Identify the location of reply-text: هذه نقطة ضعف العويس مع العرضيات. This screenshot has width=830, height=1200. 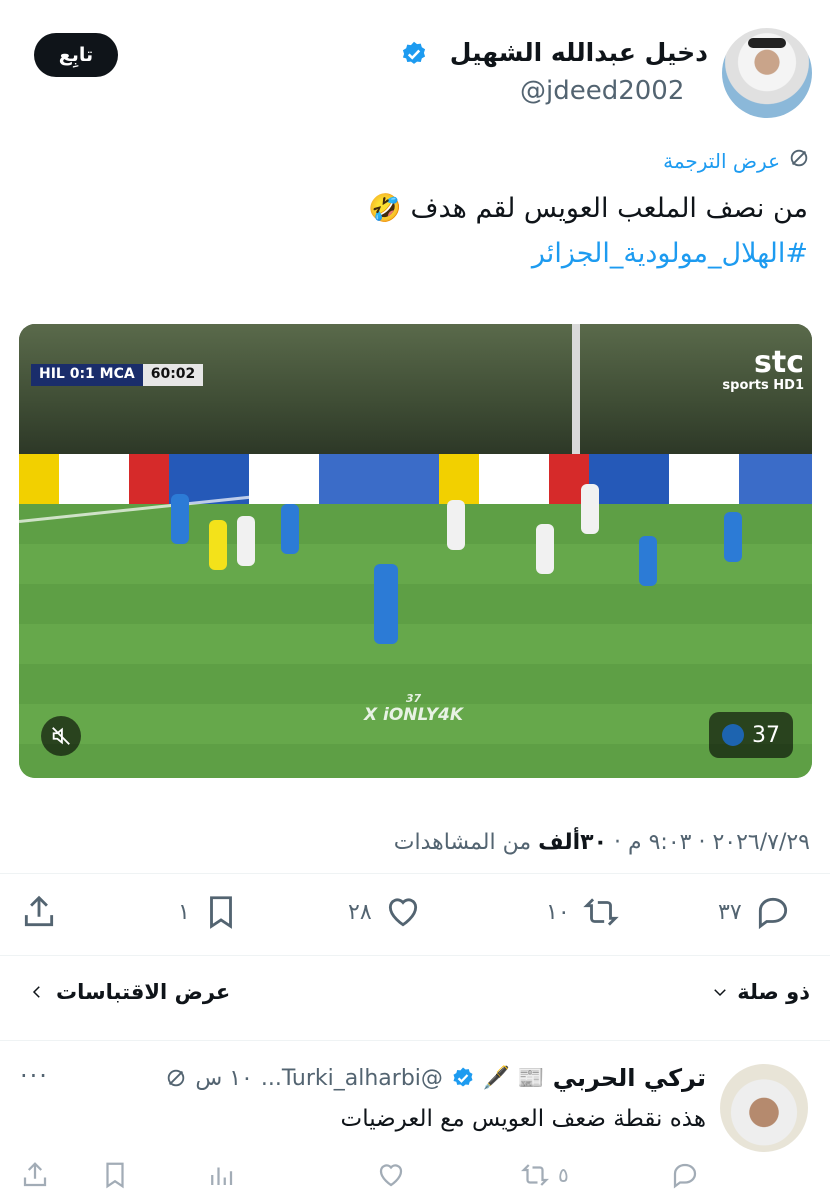
(523, 1119).